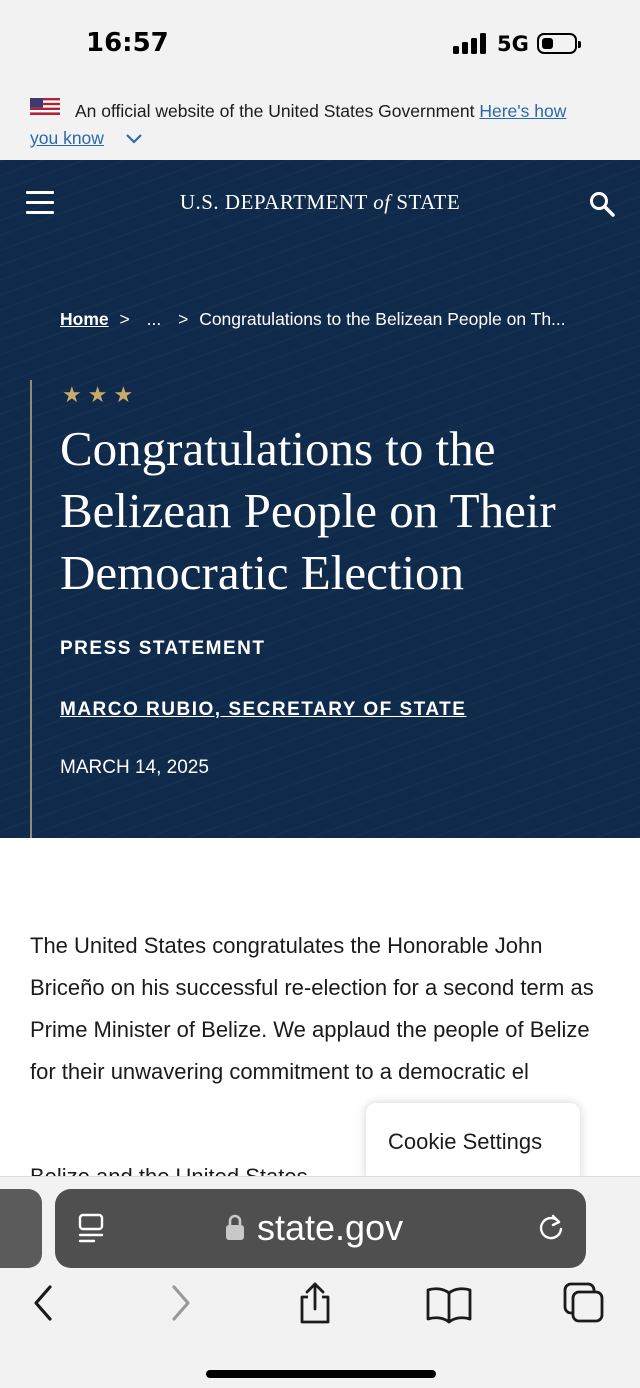  I want to click on previous-tab-preview, so click(21, 1228).